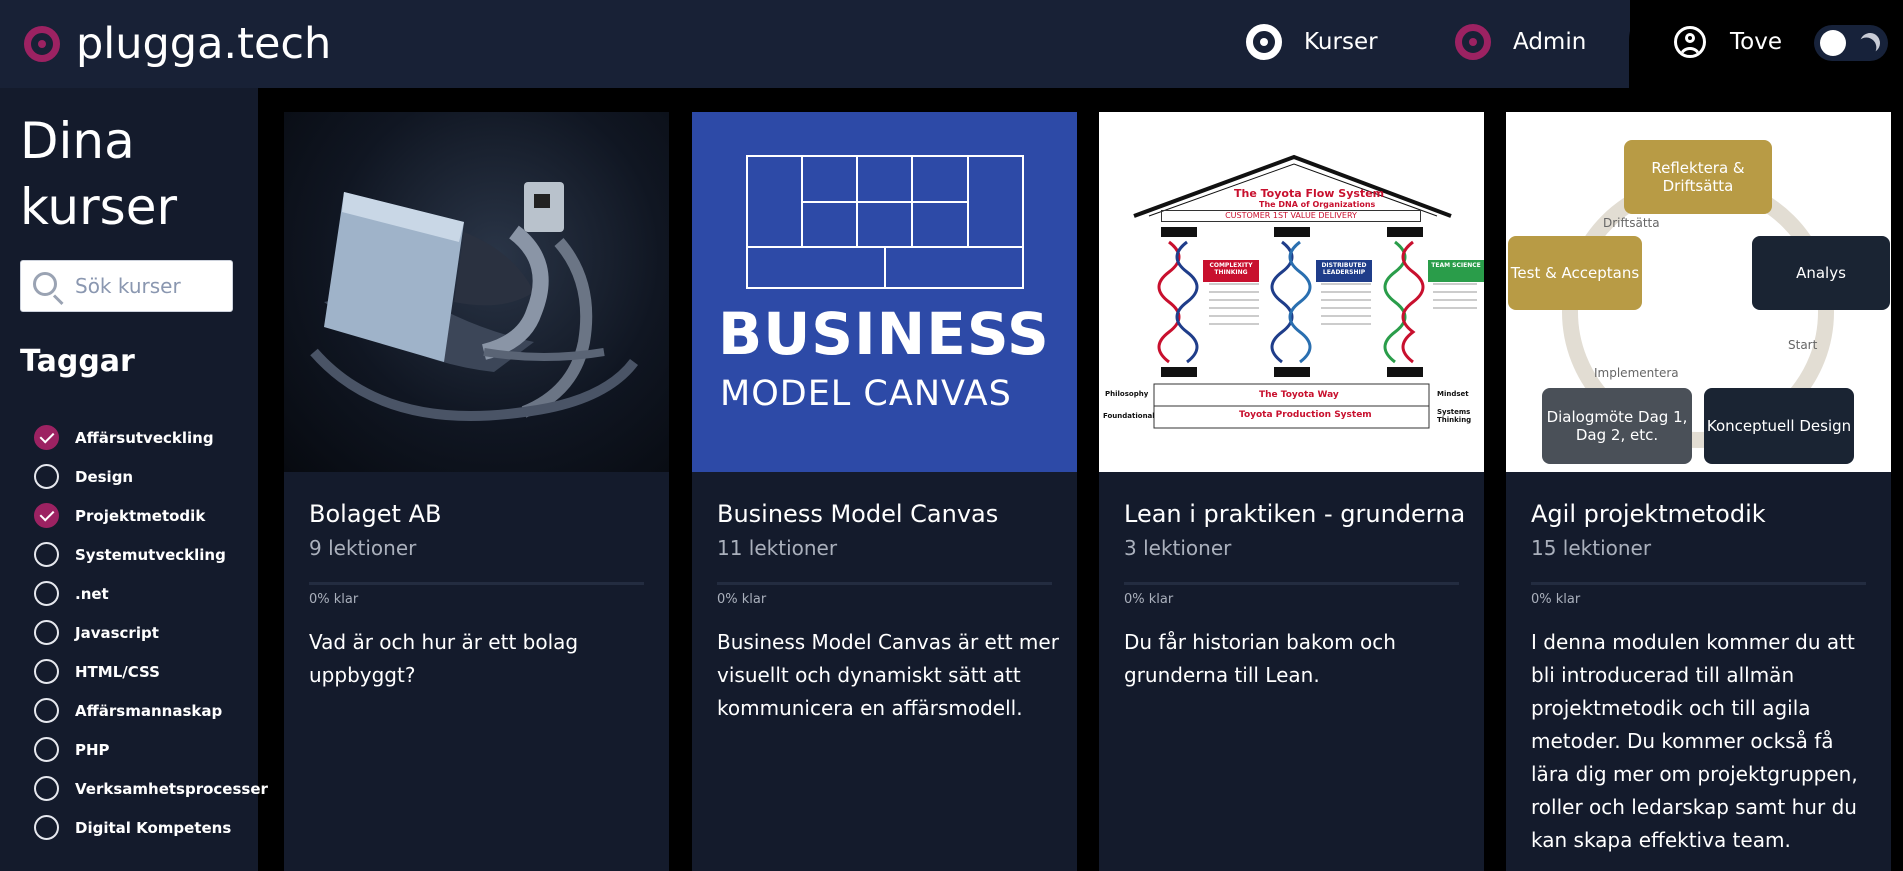 This screenshot has height=871, width=1903. What do you see at coordinates (151, 749) in the screenshot?
I see `tag-filter: PHP` at bounding box center [151, 749].